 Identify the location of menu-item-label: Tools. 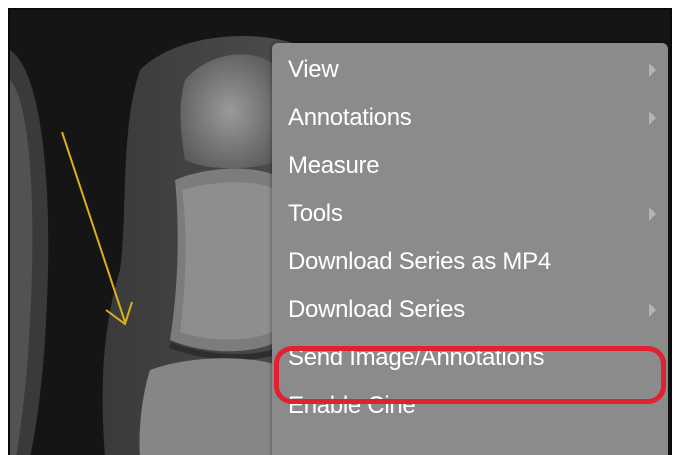
(315, 213).